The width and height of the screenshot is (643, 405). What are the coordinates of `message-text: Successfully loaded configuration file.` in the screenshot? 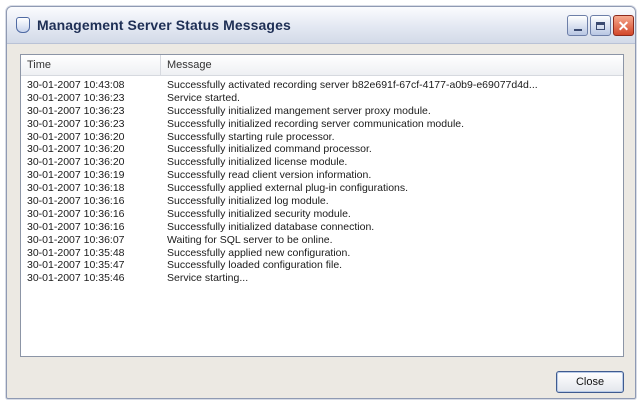 It's located at (255, 265).